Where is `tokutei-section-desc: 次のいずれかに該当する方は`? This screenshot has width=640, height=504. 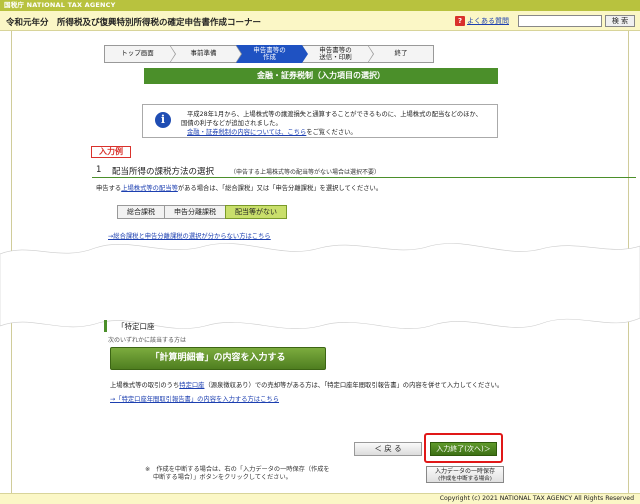 tokutei-section-desc: 次のいずれかに該当する方は is located at coordinates (147, 340).